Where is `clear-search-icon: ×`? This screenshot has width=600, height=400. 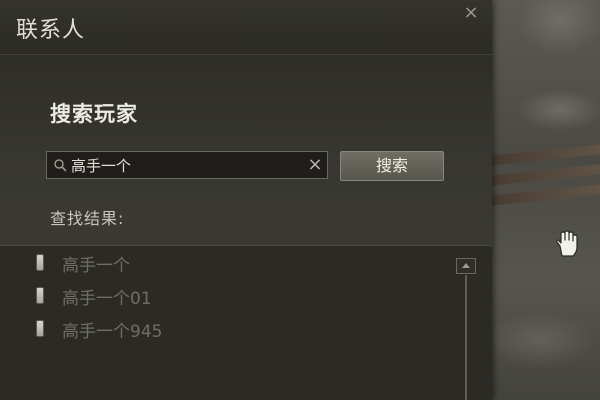 clear-search-icon: × is located at coordinates (315, 165).